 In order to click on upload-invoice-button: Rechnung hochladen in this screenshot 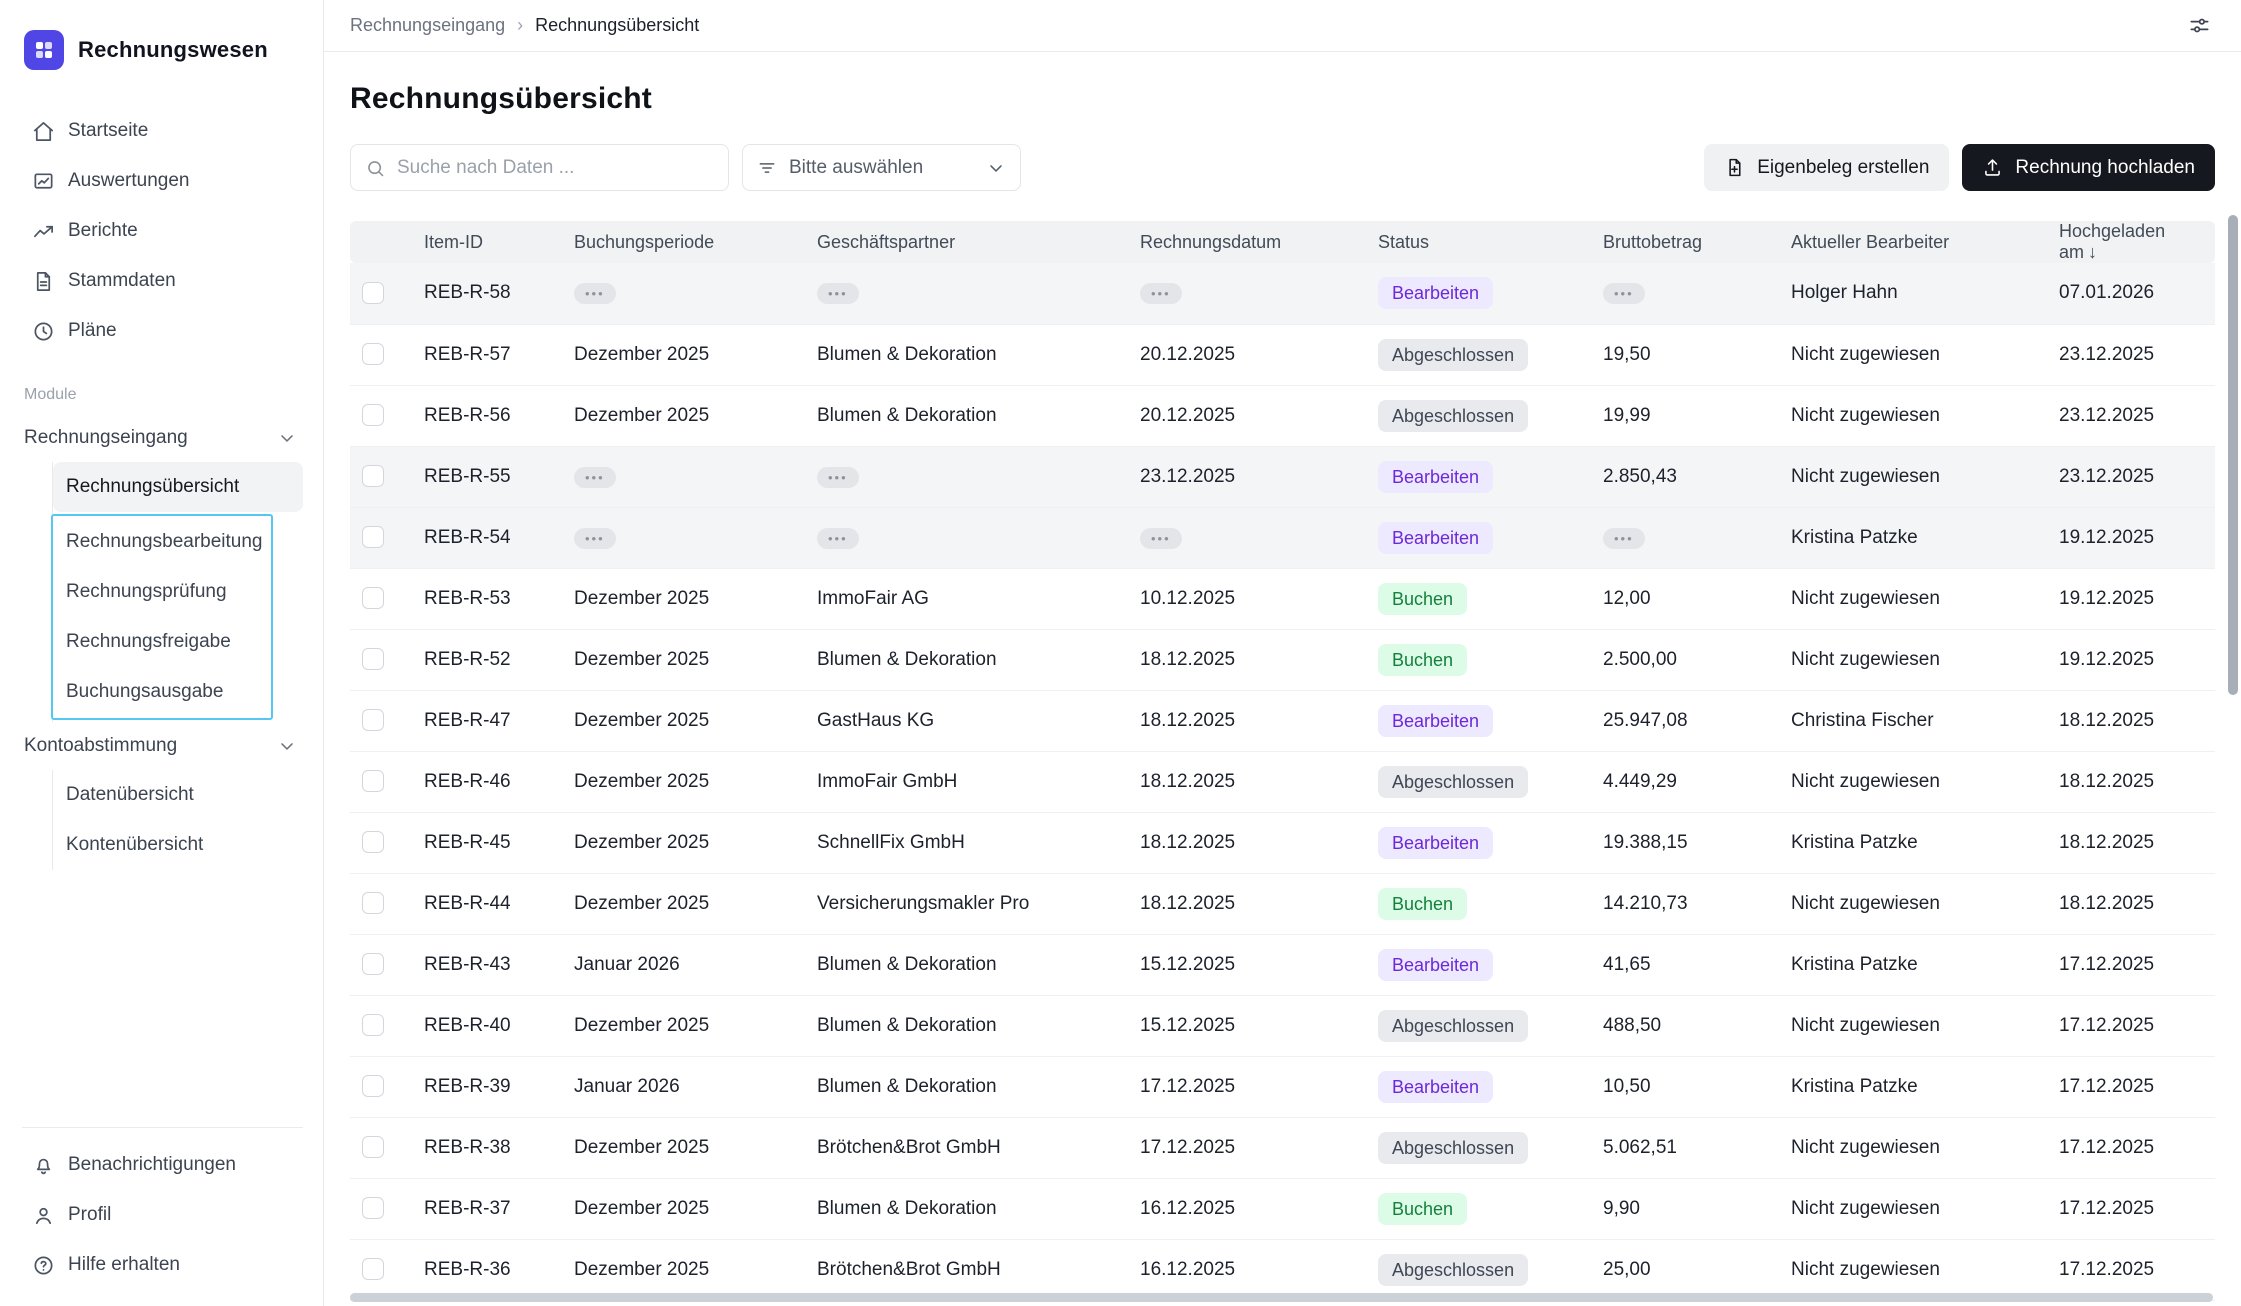, I will do `click(2088, 167)`.